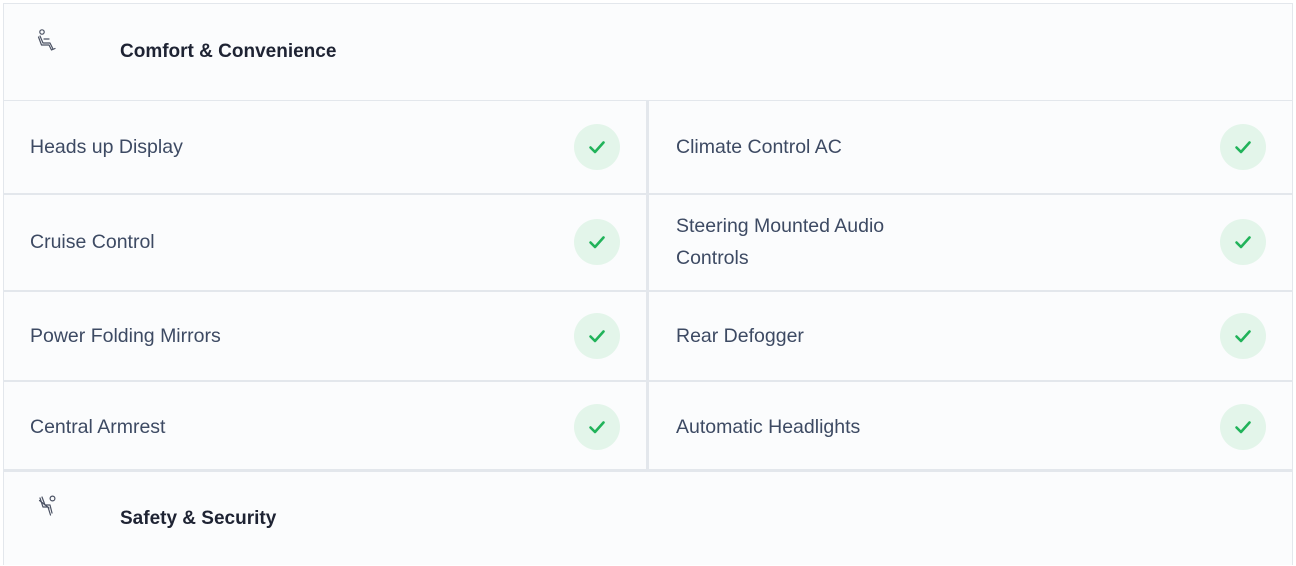 The height and width of the screenshot is (566, 1296). Describe the element at coordinates (92, 242) in the screenshot. I see `feature-label: Cruise Control` at that location.